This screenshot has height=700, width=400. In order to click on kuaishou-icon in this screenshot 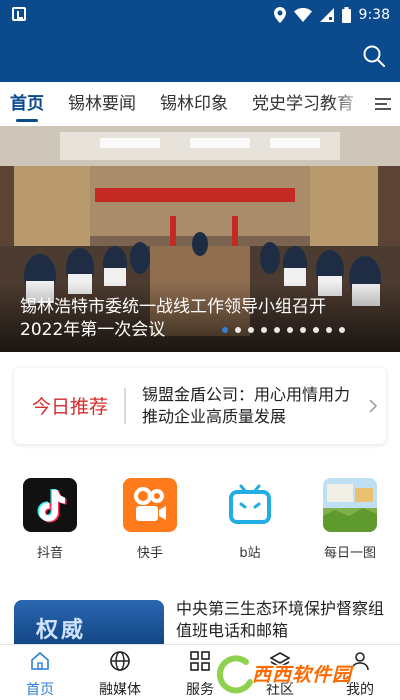, I will do `click(150, 505)`.